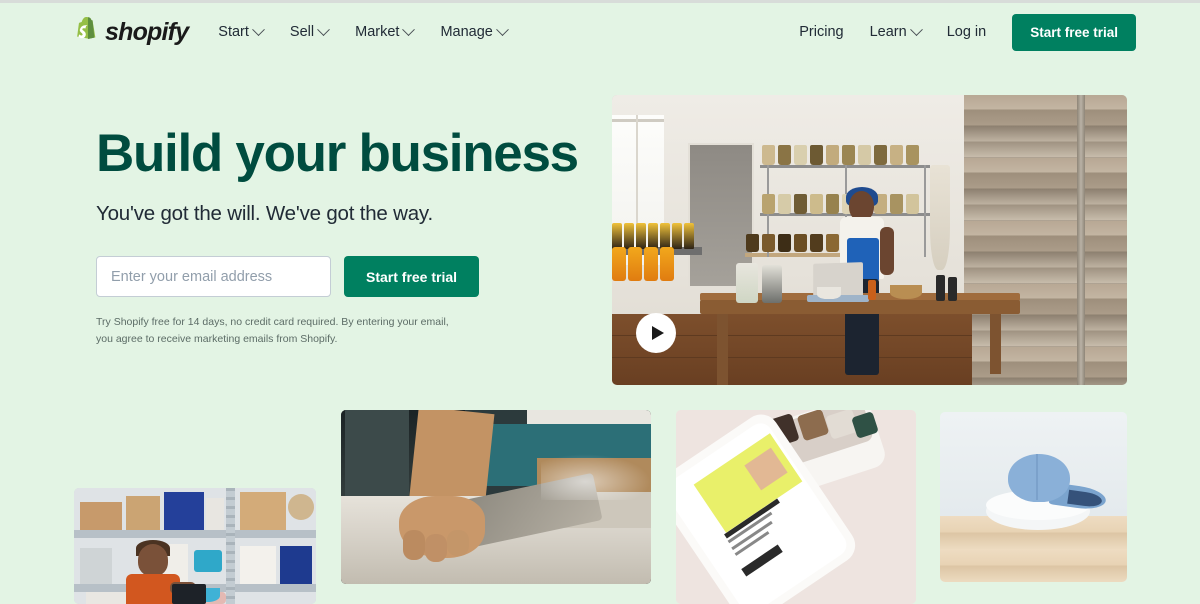 This screenshot has height=604, width=1200. I want to click on gallery1-shelf, so click(195, 534).